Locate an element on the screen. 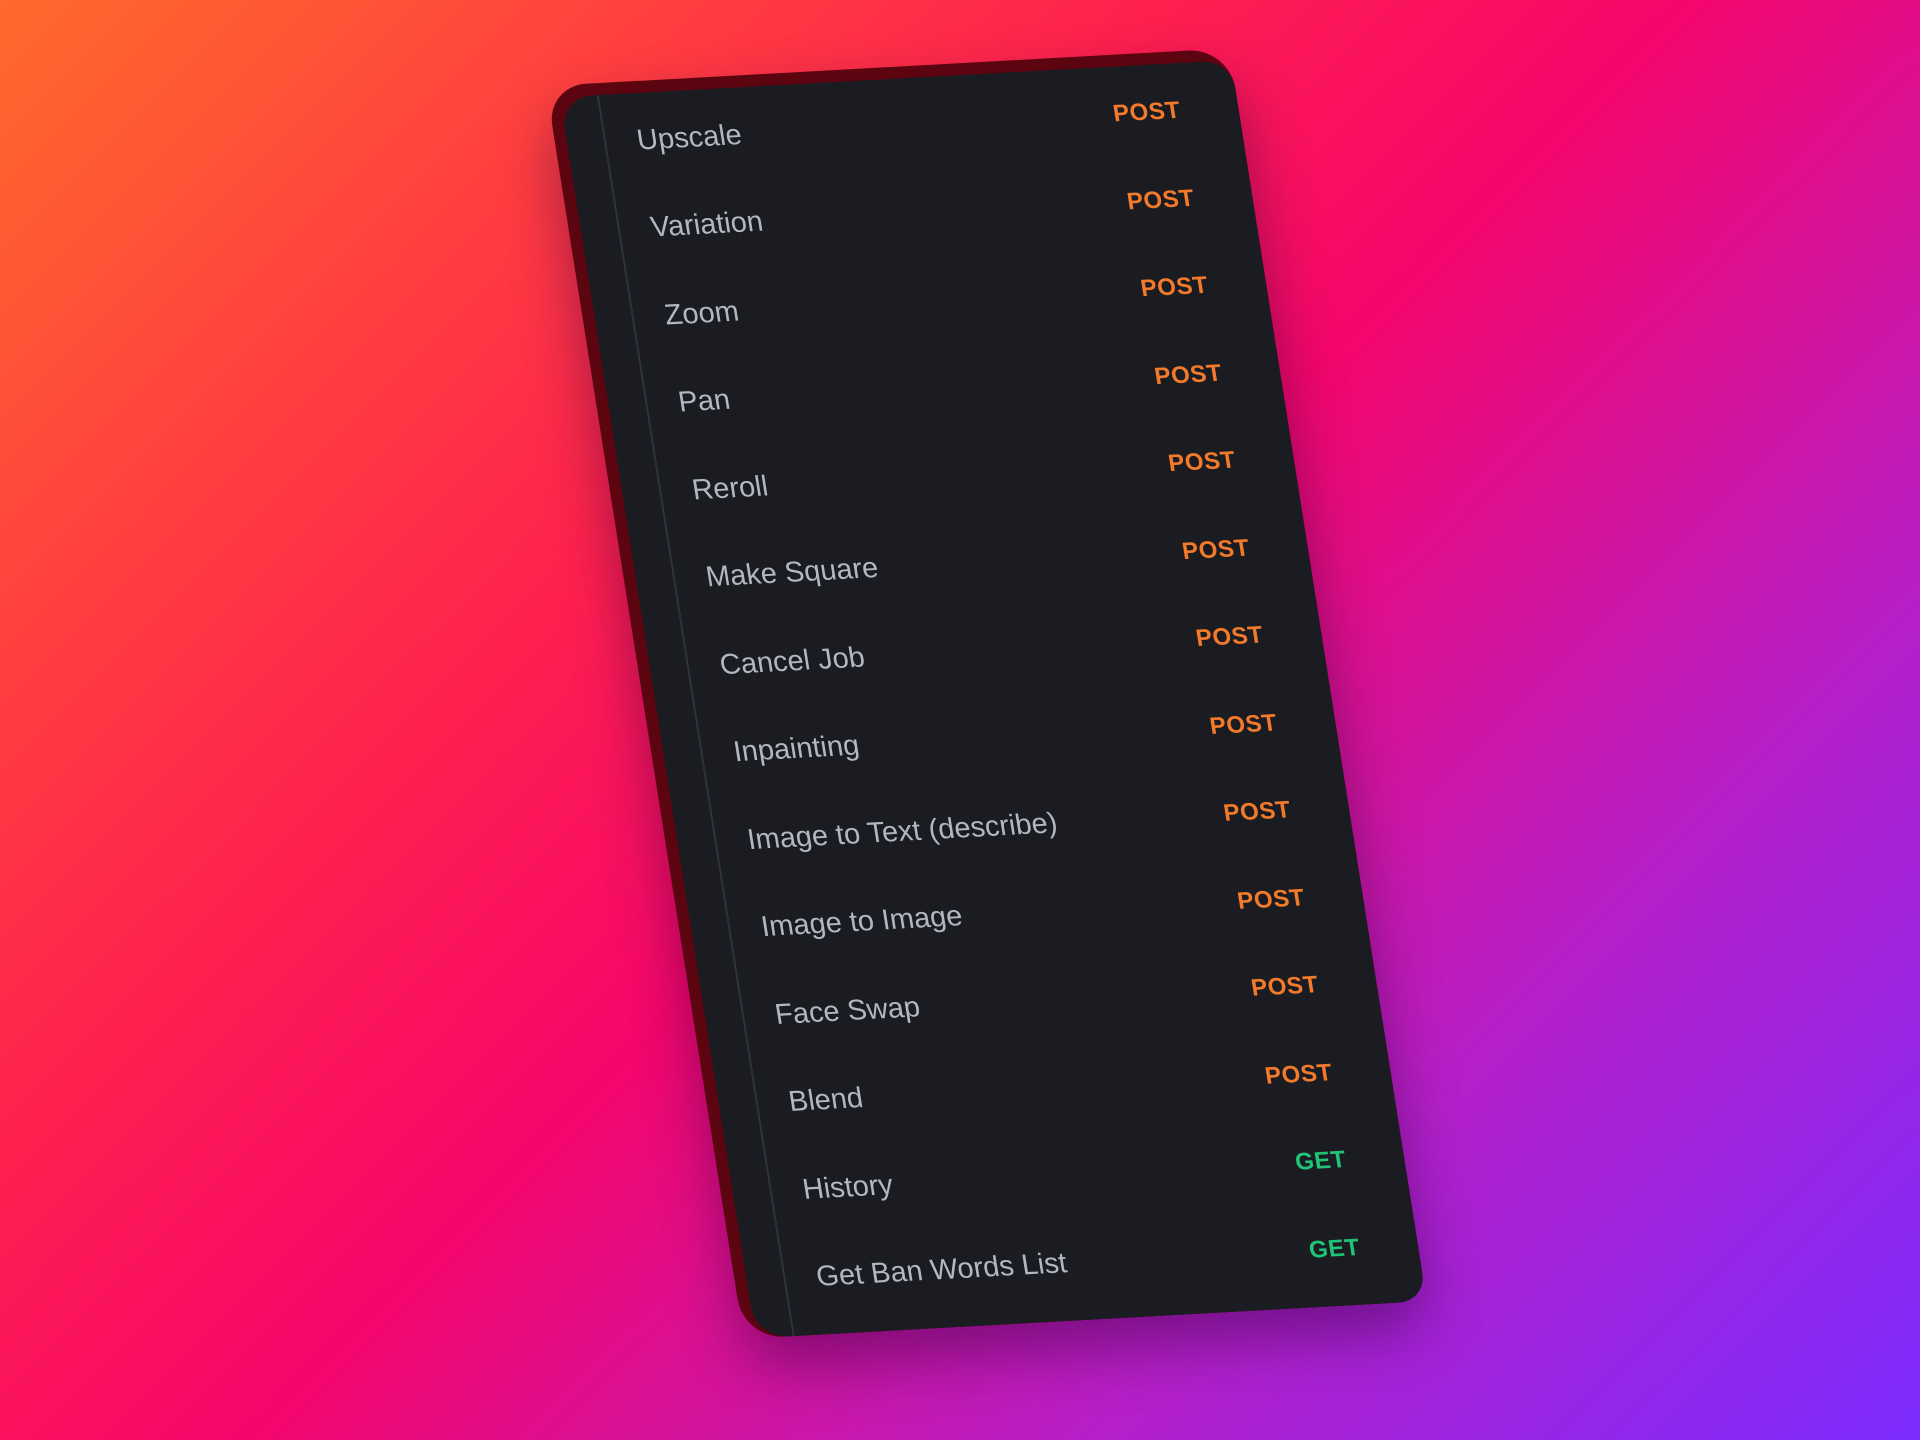 The height and width of the screenshot is (1440, 1920). endpoint-label: Face Swap is located at coordinates (847, 1010).